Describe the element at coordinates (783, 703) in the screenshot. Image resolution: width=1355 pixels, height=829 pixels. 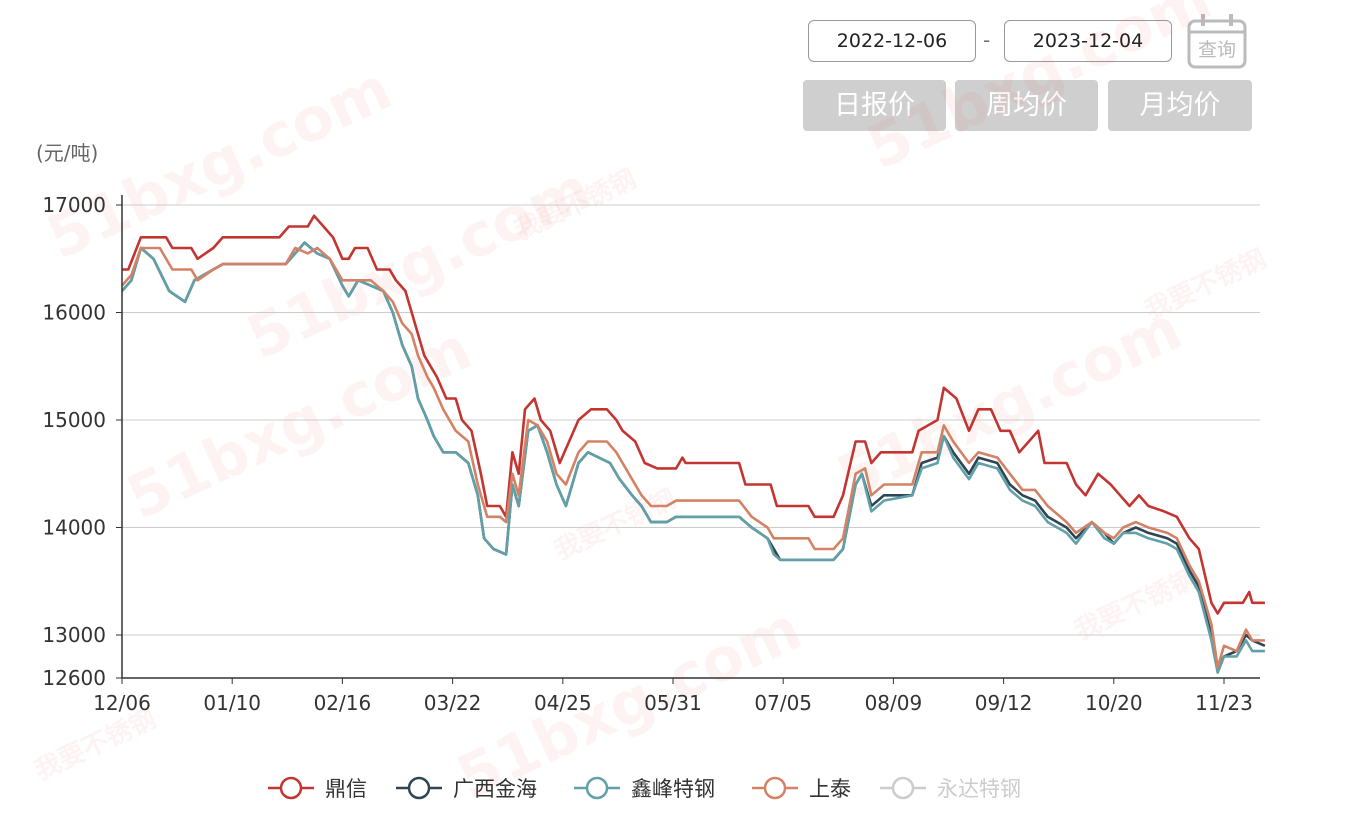
I see `x-tick-label: 07/05` at that location.